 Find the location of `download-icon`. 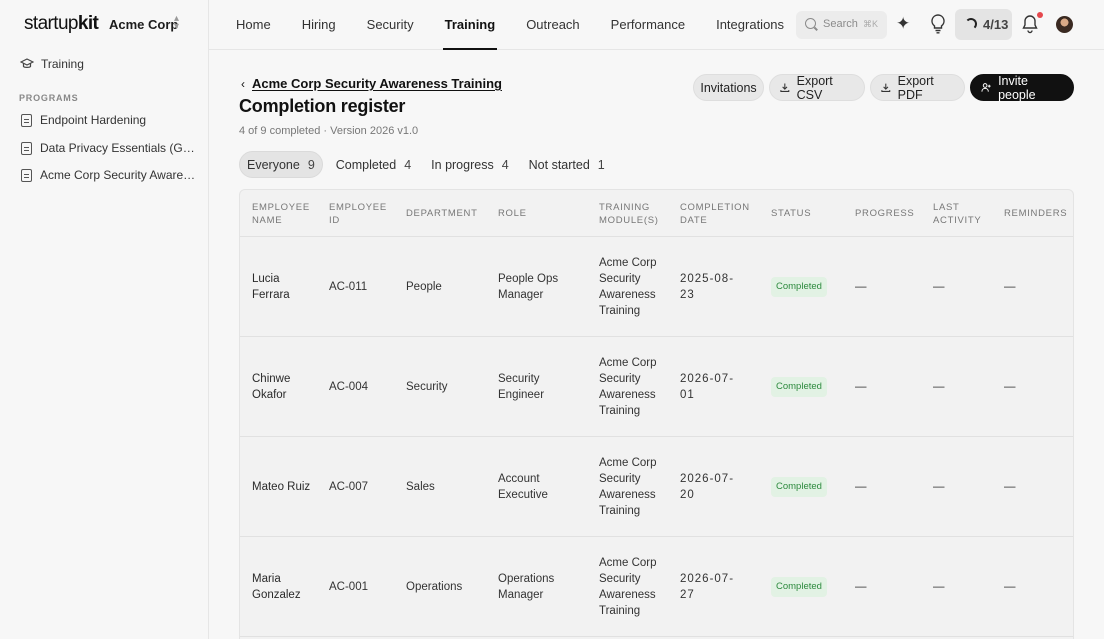

download-icon is located at coordinates (886, 87).